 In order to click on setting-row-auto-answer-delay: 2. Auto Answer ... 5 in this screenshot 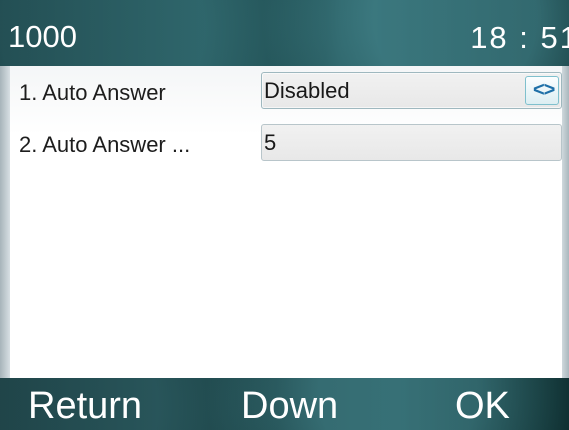, I will do `click(286, 143)`.